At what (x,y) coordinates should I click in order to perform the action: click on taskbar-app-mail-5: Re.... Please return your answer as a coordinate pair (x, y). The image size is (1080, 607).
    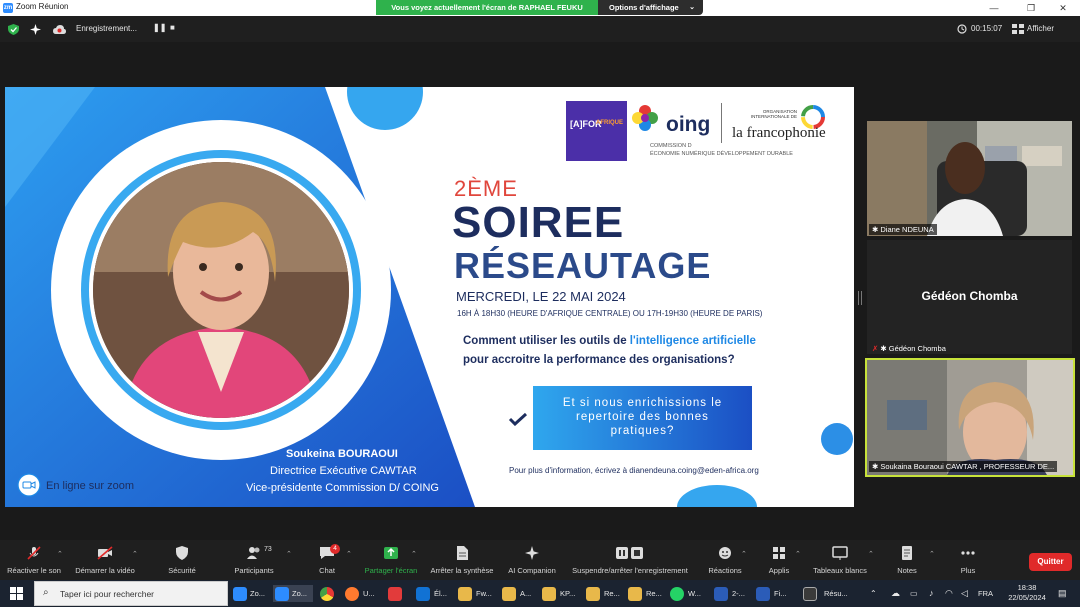
    Looking at the image, I should click on (644, 593).